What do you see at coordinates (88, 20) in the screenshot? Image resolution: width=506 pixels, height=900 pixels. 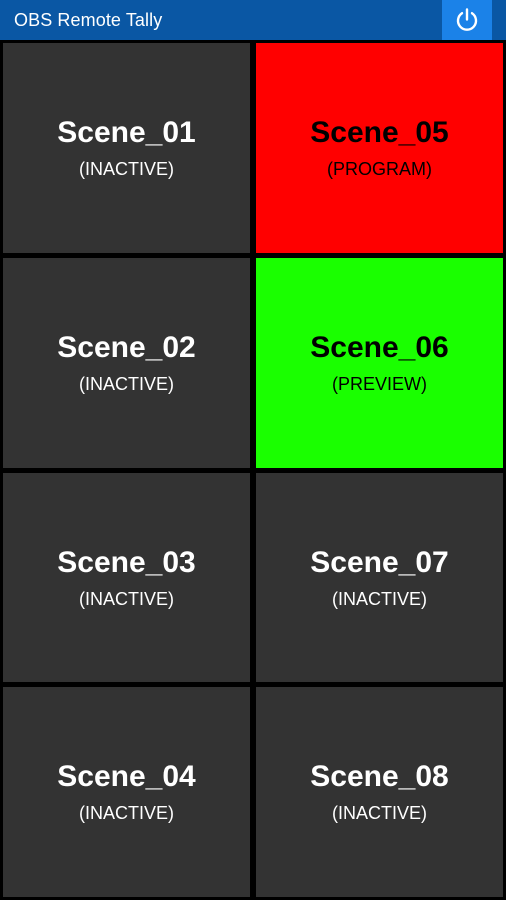 I see `app-title: OBS Remote Tally` at bounding box center [88, 20].